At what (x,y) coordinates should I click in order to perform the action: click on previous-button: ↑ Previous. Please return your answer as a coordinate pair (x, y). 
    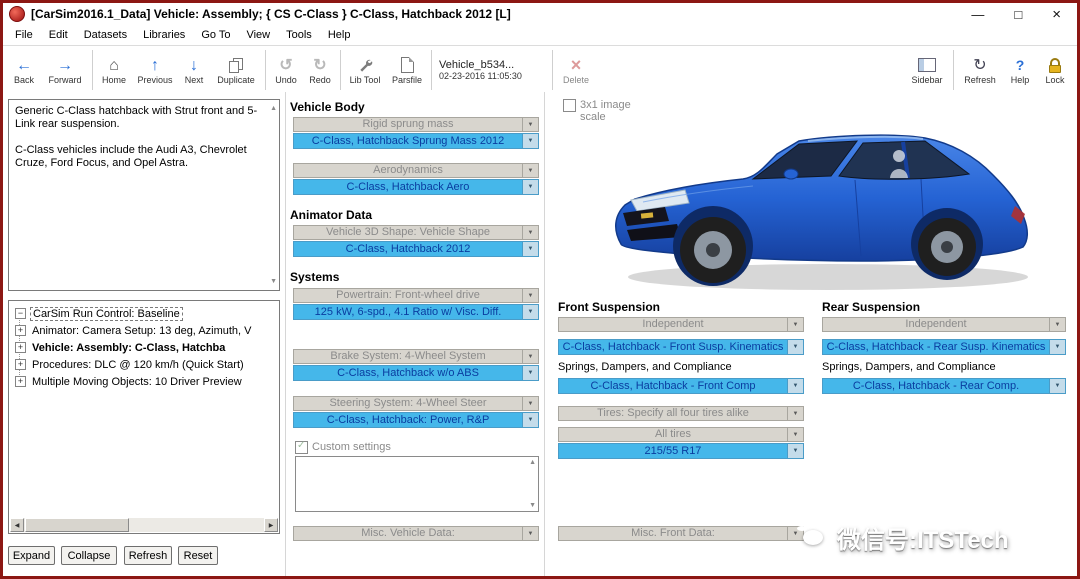
    Looking at the image, I should click on (155, 70).